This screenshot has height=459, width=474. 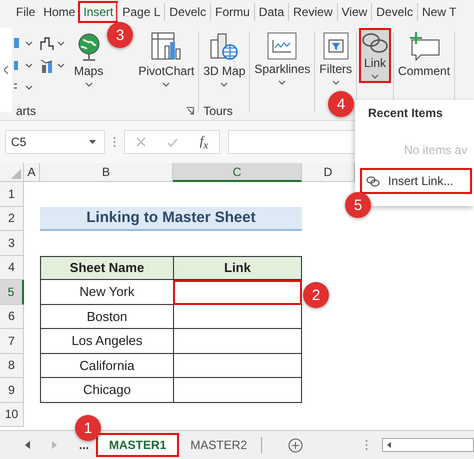 What do you see at coordinates (424, 47) in the screenshot?
I see `new-comment-icon` at bounding box center [424, 47].